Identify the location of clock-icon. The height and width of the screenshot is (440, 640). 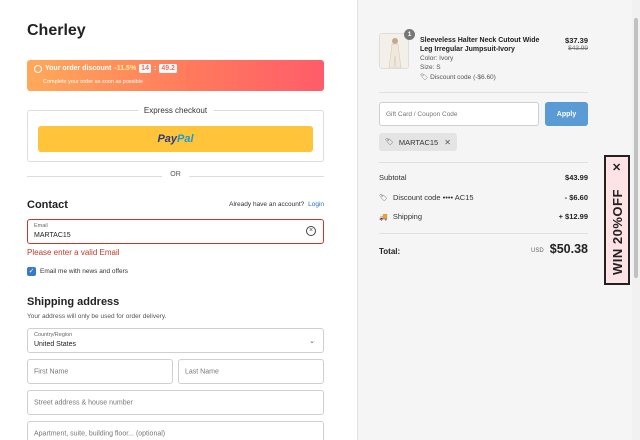
(38, 68).